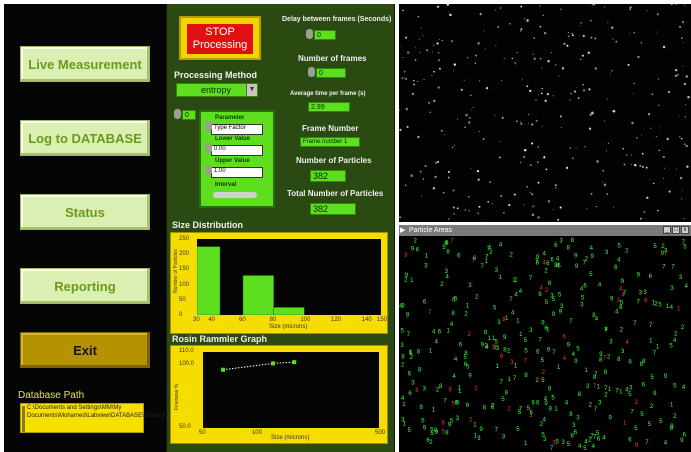 This screenshot has width=691, height=452. Describe the element at coordinates (85, 64) in the screenshot. I see `live-measurement-button: Live Measurement` at that location.